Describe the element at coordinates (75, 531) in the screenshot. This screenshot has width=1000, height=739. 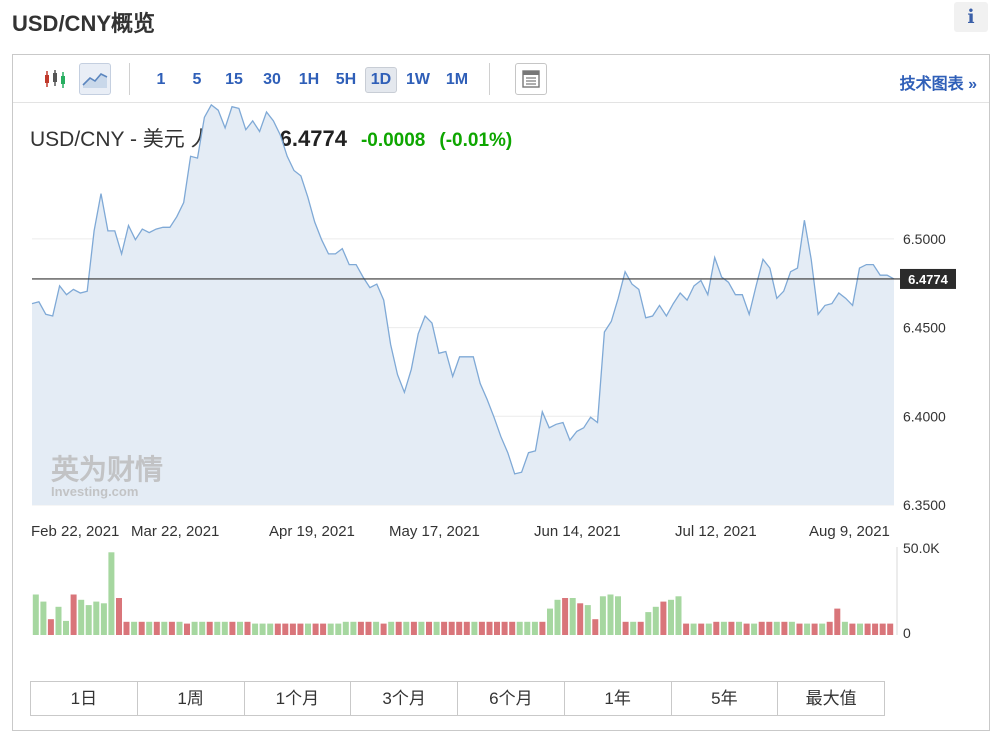
I see `x-tick-label: Feb 22, 2021` at that location.